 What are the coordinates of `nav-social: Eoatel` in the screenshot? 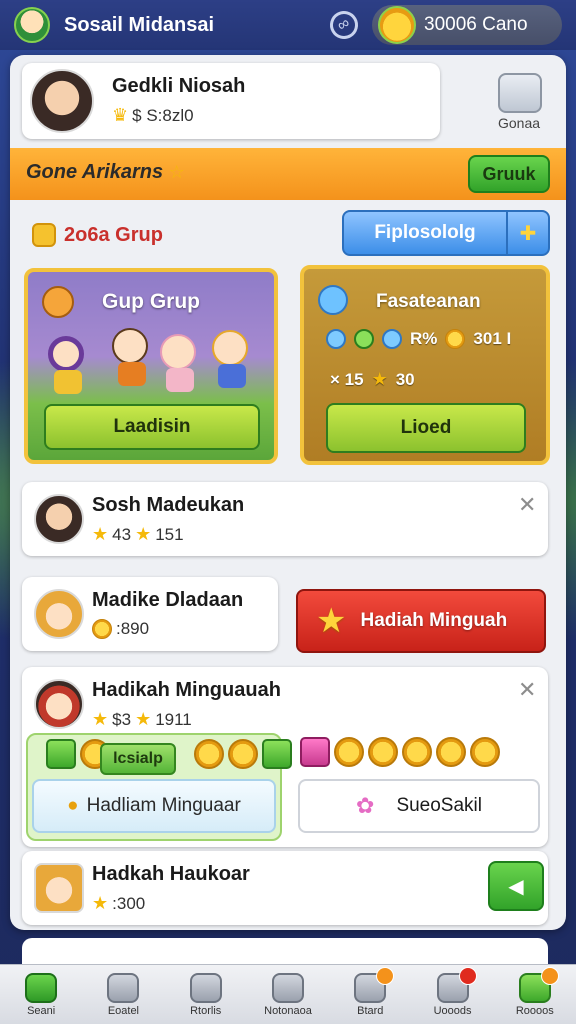 It's located at (123, 994).